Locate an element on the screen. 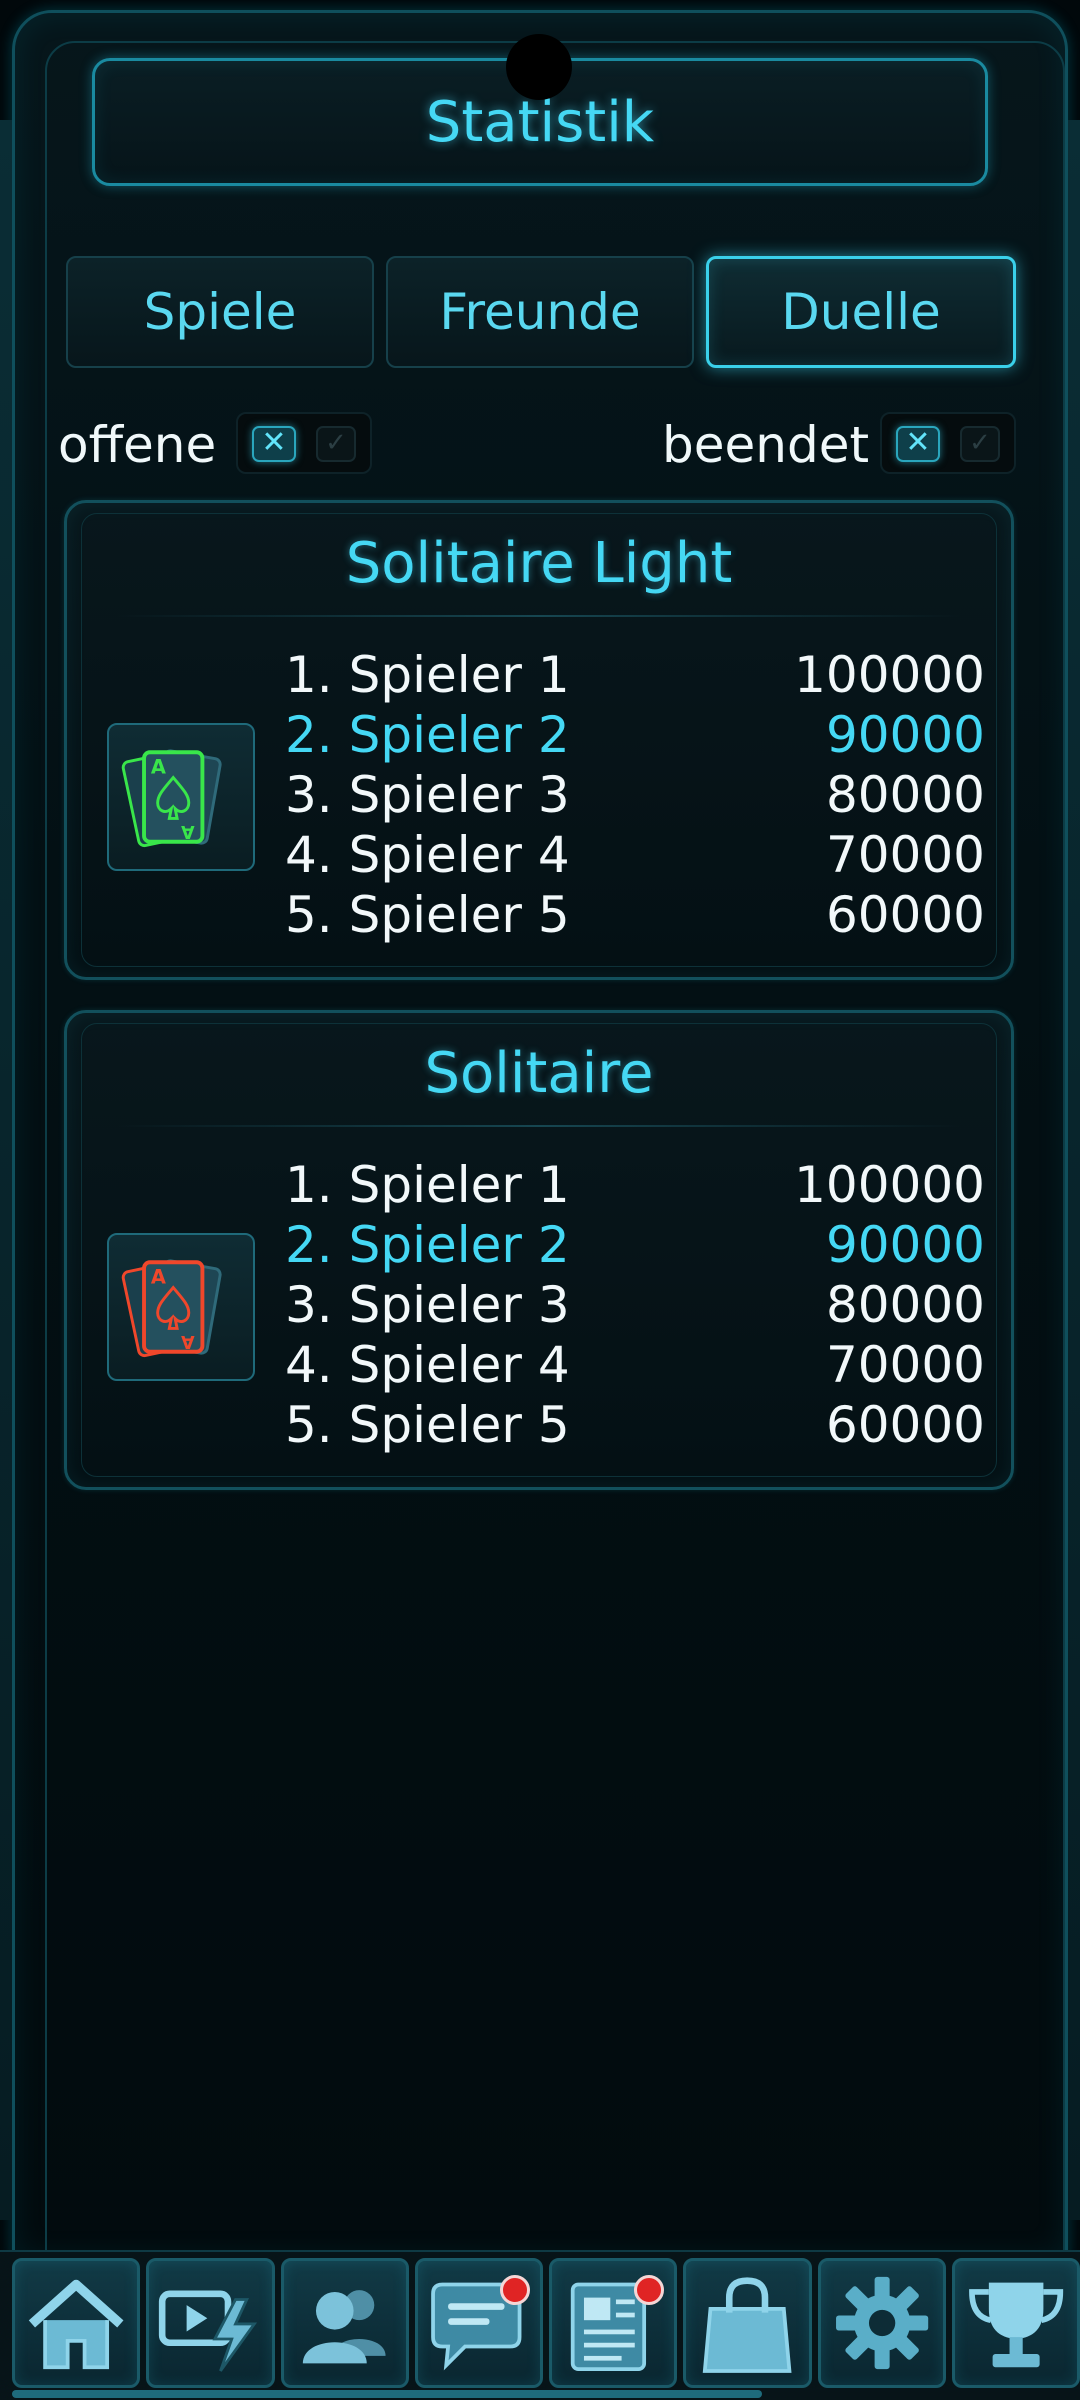 The width and height of the screenshot is (1080, 2400). home-icon is located at coordinates (76, 2324).